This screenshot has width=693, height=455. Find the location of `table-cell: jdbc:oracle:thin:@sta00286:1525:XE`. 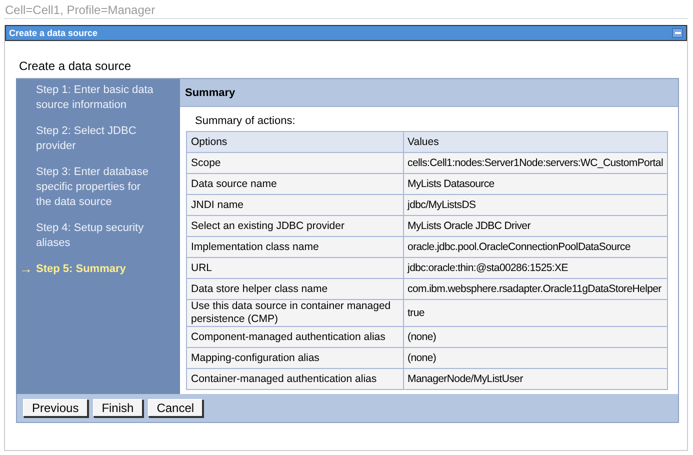

table-cell: jdbc:oracle:thin:@sta00286:1525:XE is located at coordinates (535, 268).